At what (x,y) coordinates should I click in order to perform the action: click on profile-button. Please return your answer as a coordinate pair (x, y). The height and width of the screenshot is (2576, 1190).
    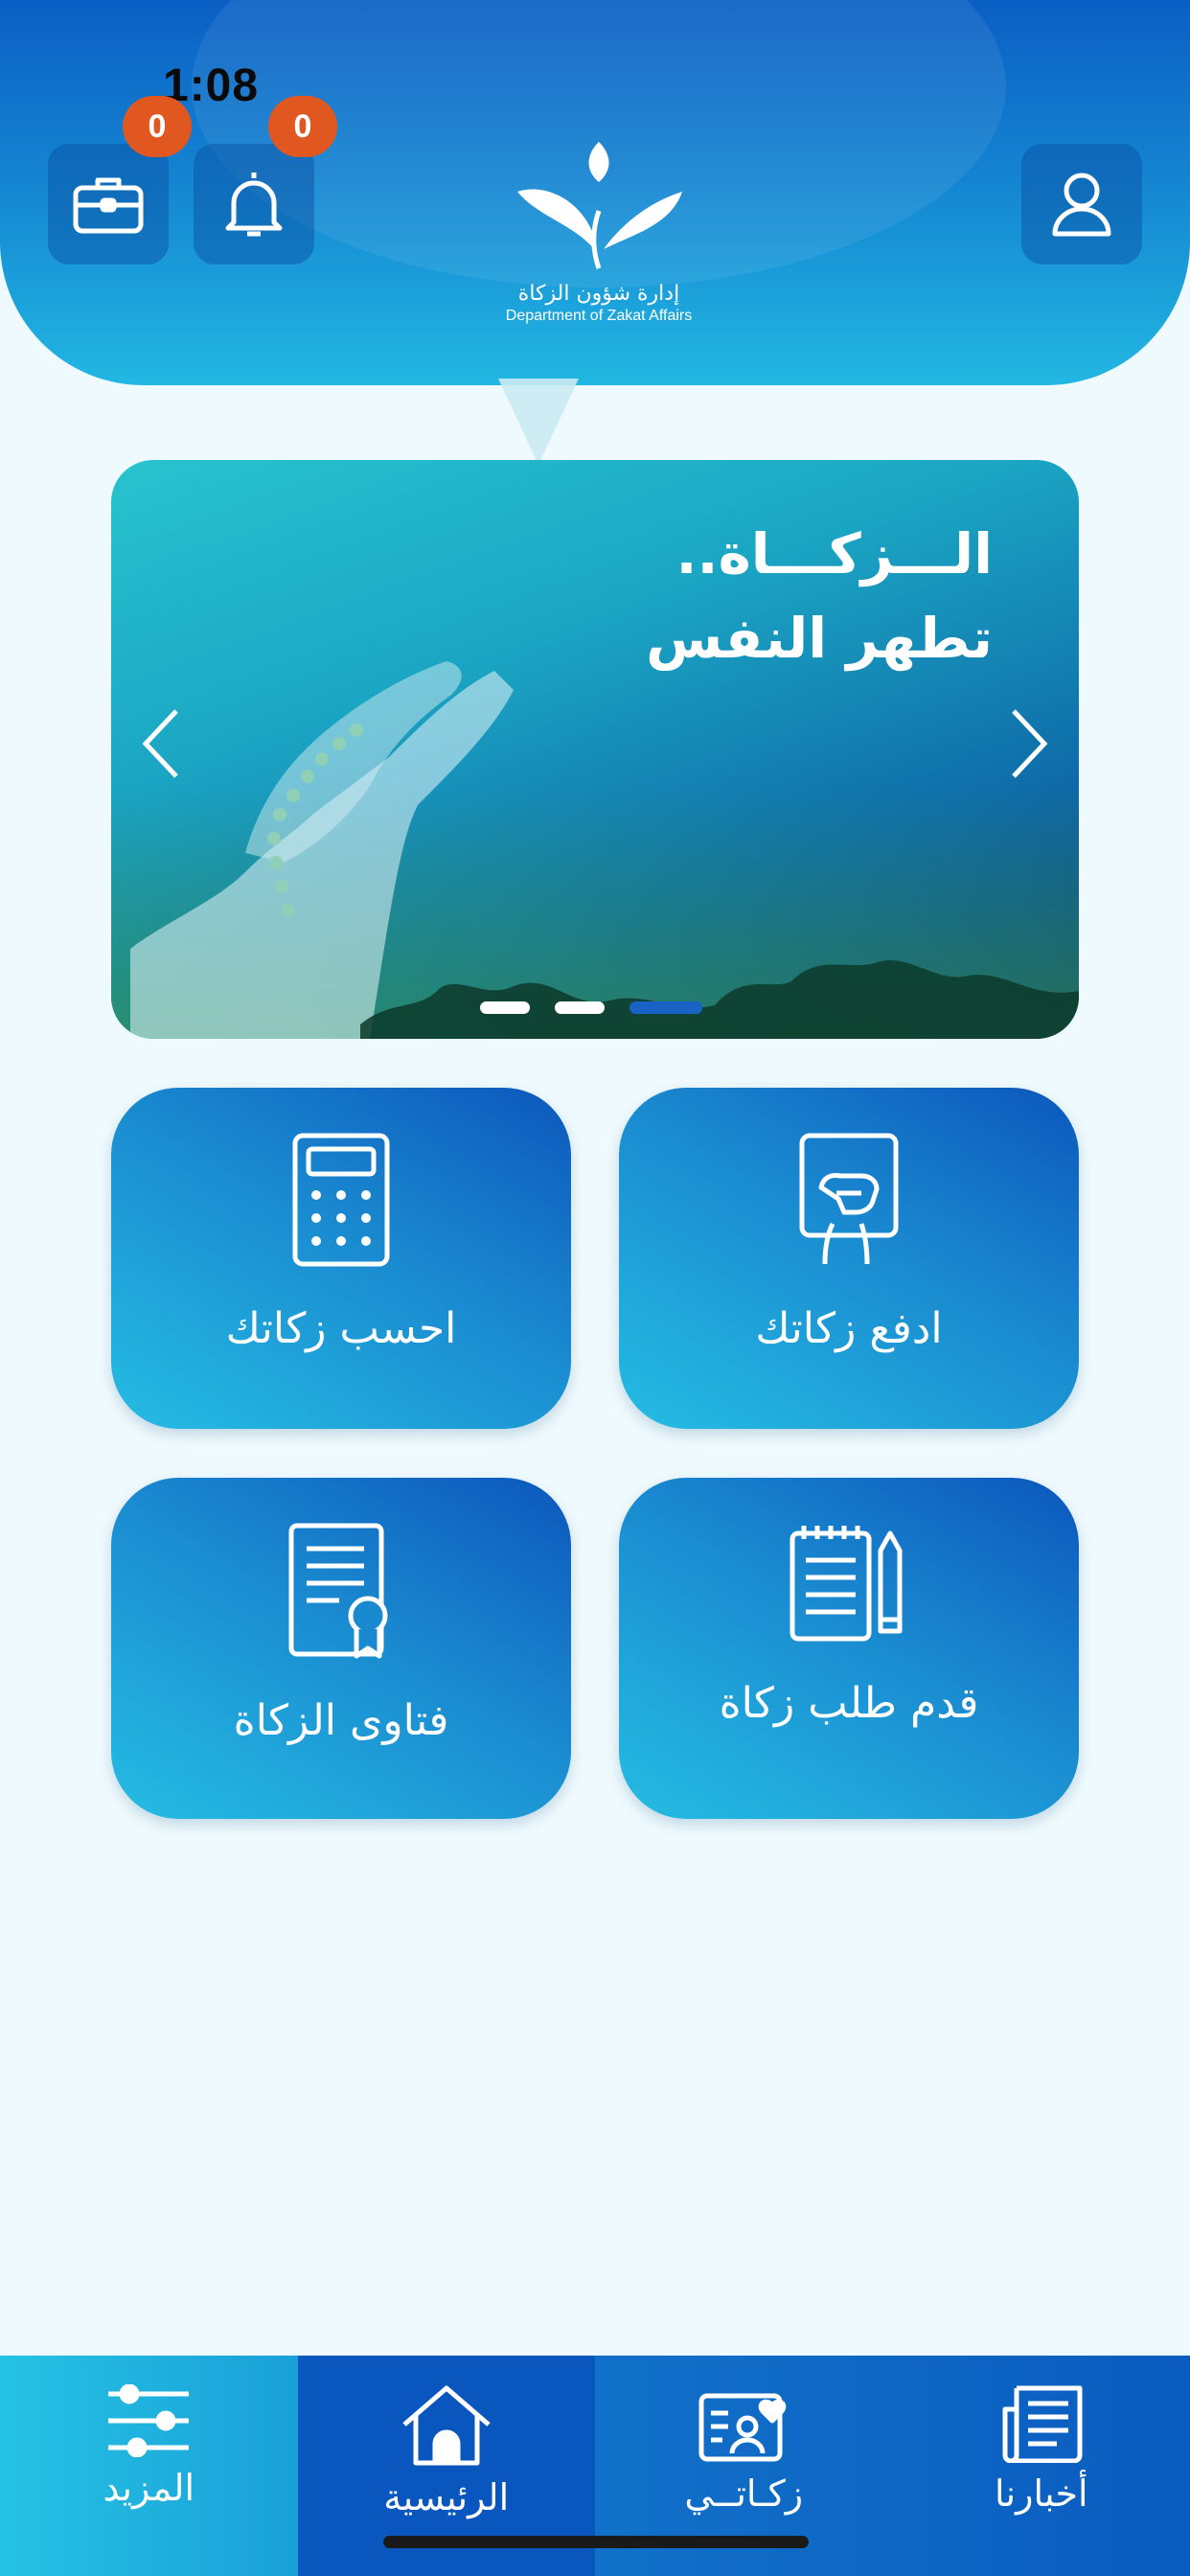
    Looking at the image, I should click on (1081, 204).